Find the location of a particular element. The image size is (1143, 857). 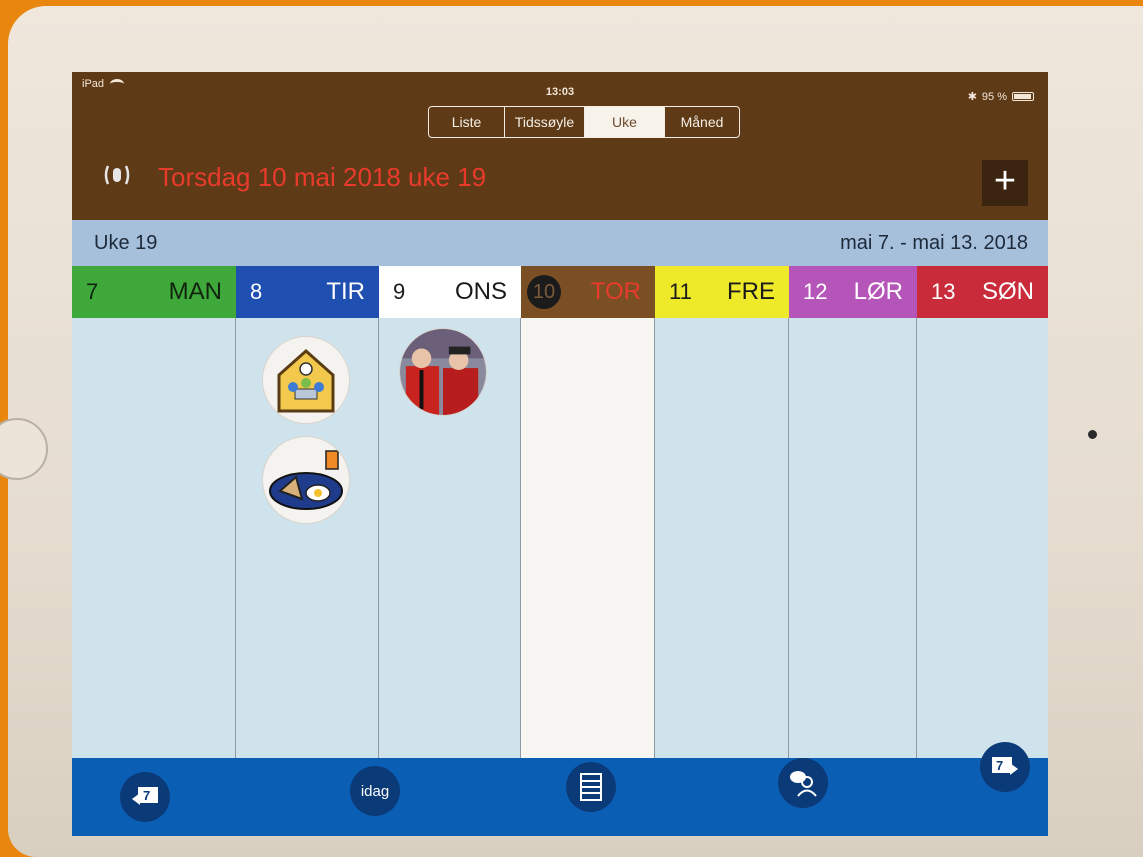

day-header-tir: 8 TIR is located at coordinates (307, 292).